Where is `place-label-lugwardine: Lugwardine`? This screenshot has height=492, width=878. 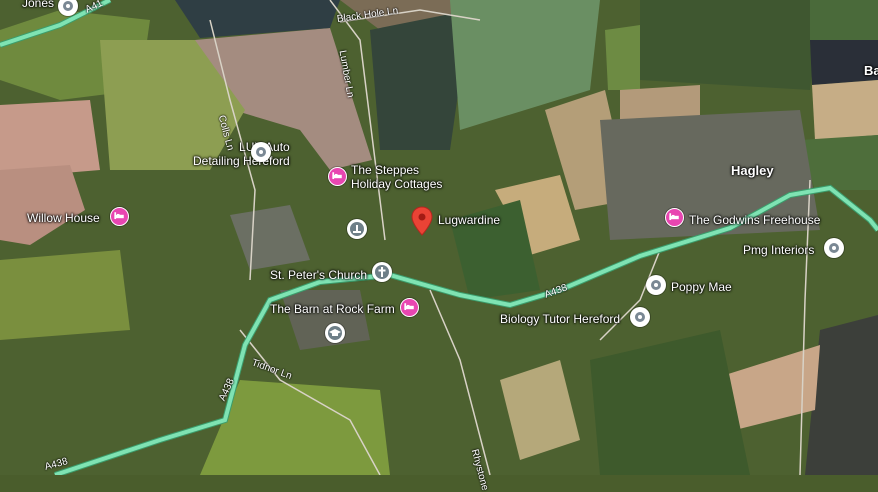 place-label-lugwardine: Lugwardine is located at coordinates (469, 220).